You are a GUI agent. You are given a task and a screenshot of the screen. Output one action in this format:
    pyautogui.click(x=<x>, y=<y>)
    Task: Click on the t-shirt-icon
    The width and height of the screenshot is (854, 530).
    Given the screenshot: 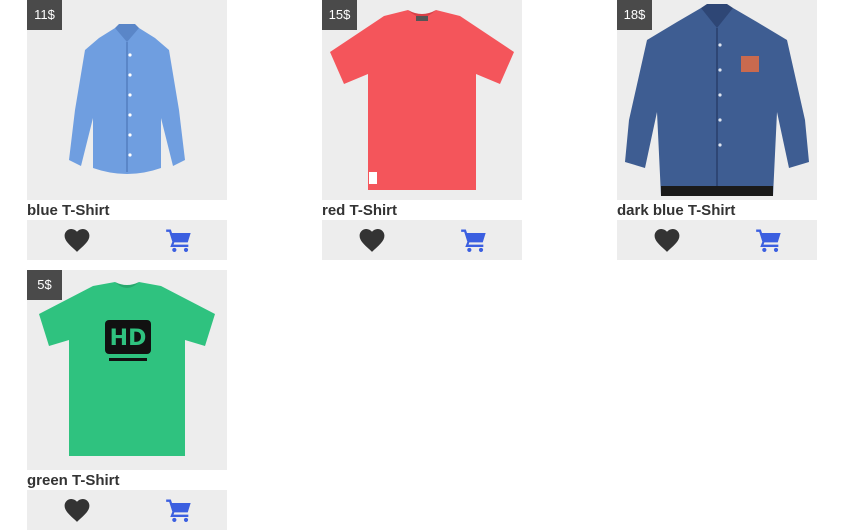 What is the action you would take?
    pyautogui.click(x=422, y=100)
    